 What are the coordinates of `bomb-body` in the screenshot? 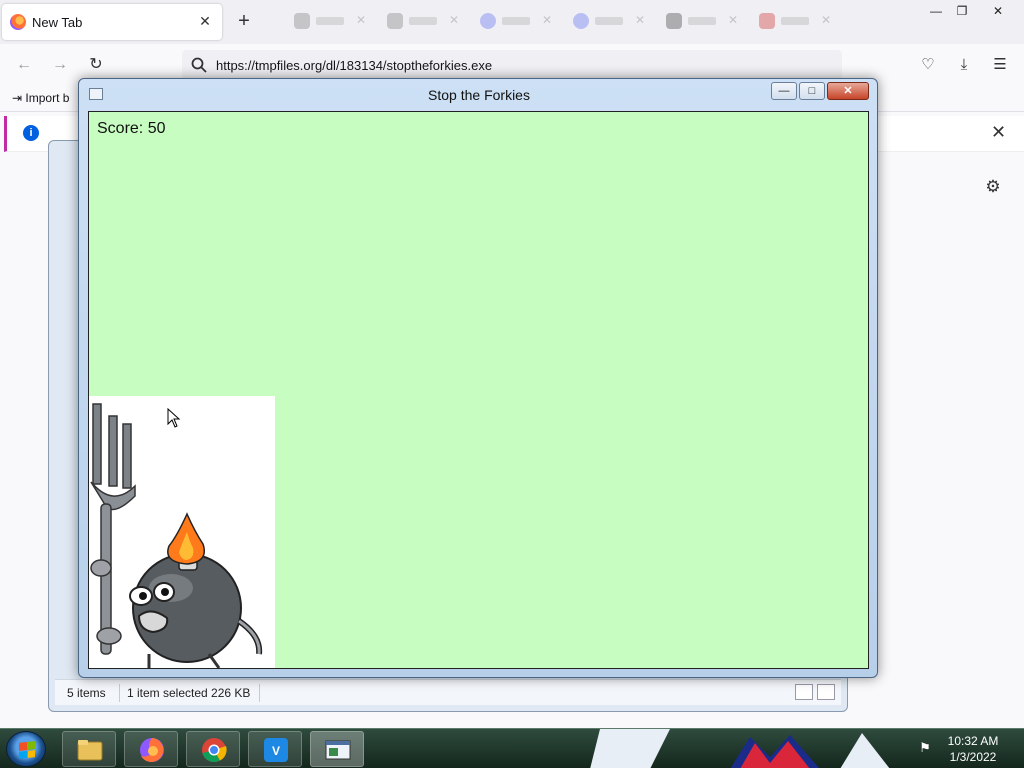 It's located at (196, 611).